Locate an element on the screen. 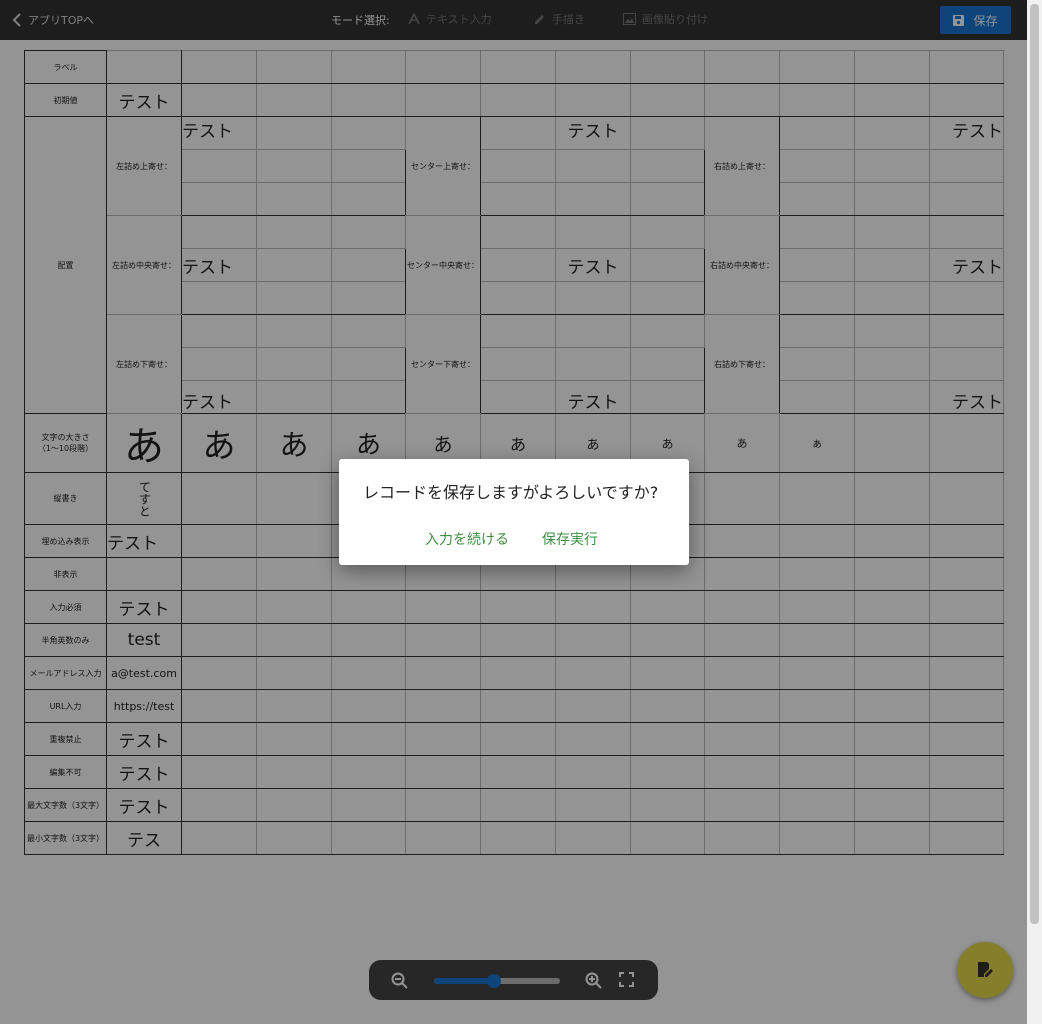 The height and width of the screenshot is (1024, 1042). save-confirm-dialog: レコードを保存しますがよろしいですか? 入力を続ける 保存実行 is located at coordinates (514, 512).